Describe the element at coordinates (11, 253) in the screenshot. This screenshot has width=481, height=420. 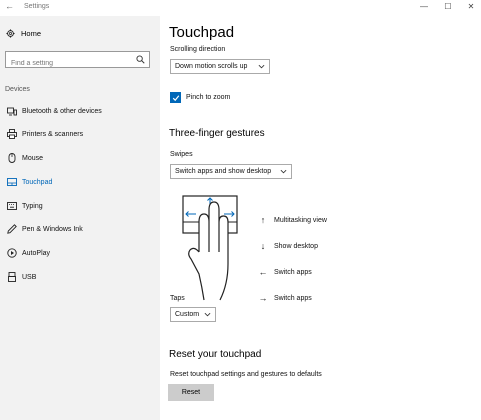
I see `autoplay-icon` at that location.